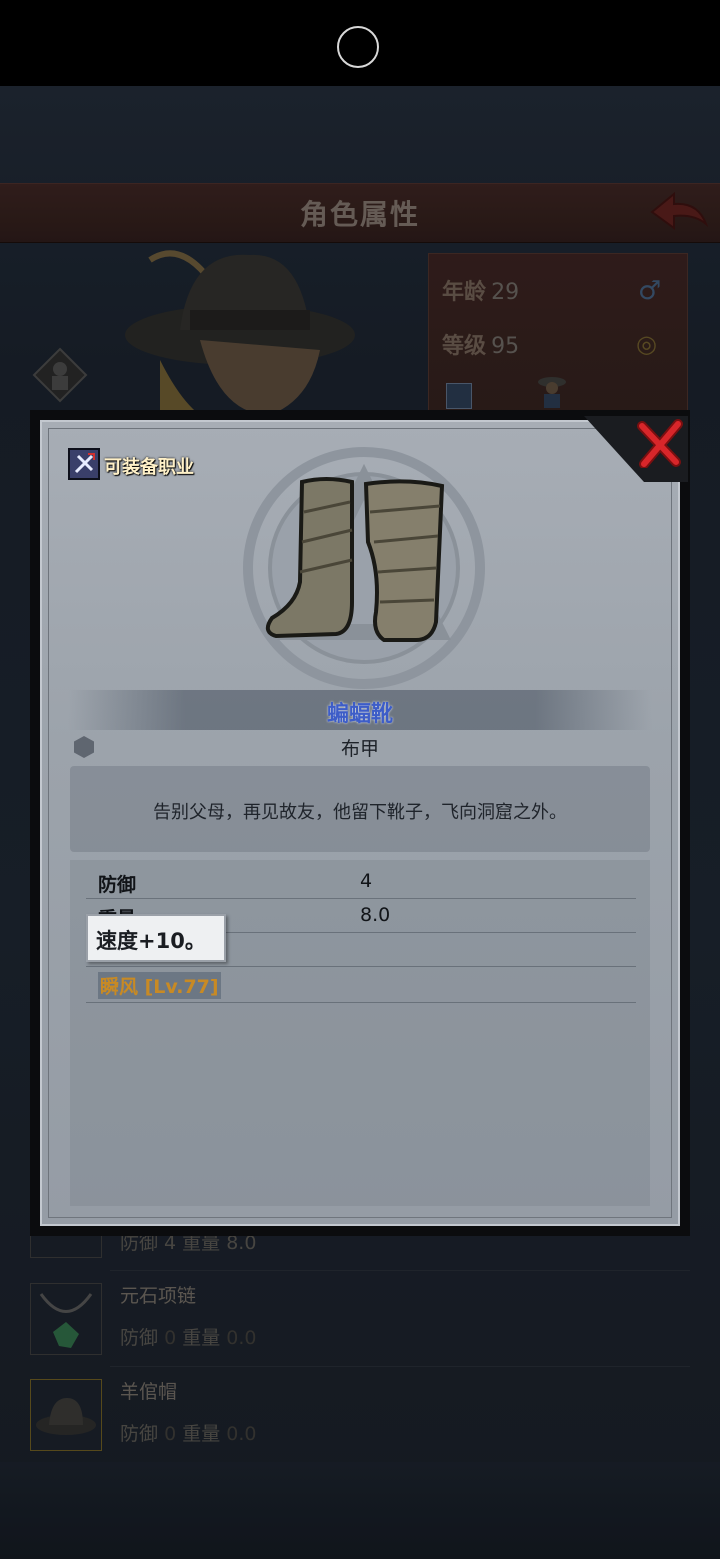 The height and width of the screenshot is (1559, 720). Describe the element at coordinates (360, 812) in the screenshot. I see `item-description: 告别父母，再见故友，他留下靴子，飞向洞窟之外。` at that location.